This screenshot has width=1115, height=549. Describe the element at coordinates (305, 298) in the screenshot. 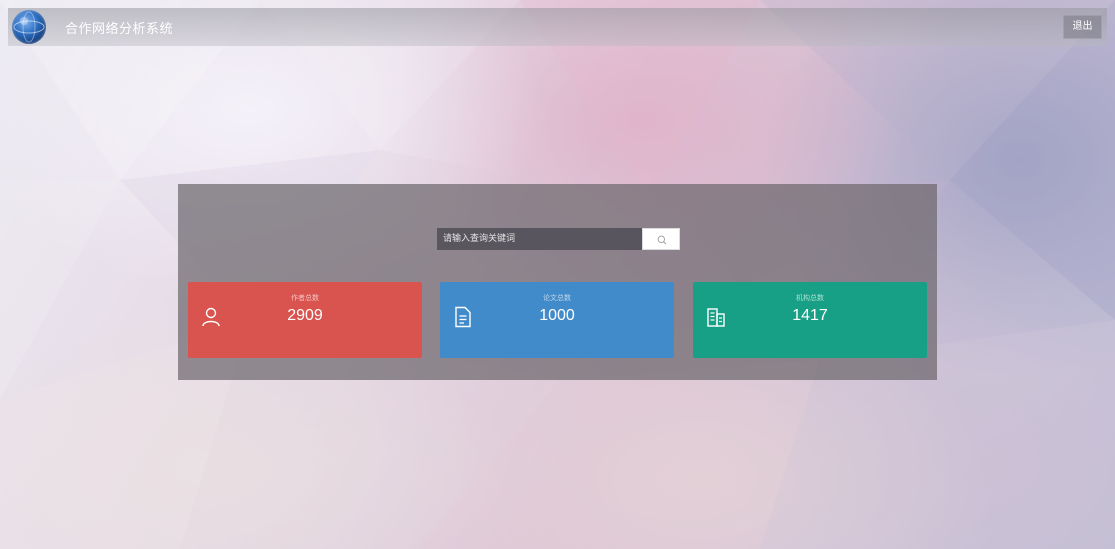

I see `stat-label: 作者总数` at that location.